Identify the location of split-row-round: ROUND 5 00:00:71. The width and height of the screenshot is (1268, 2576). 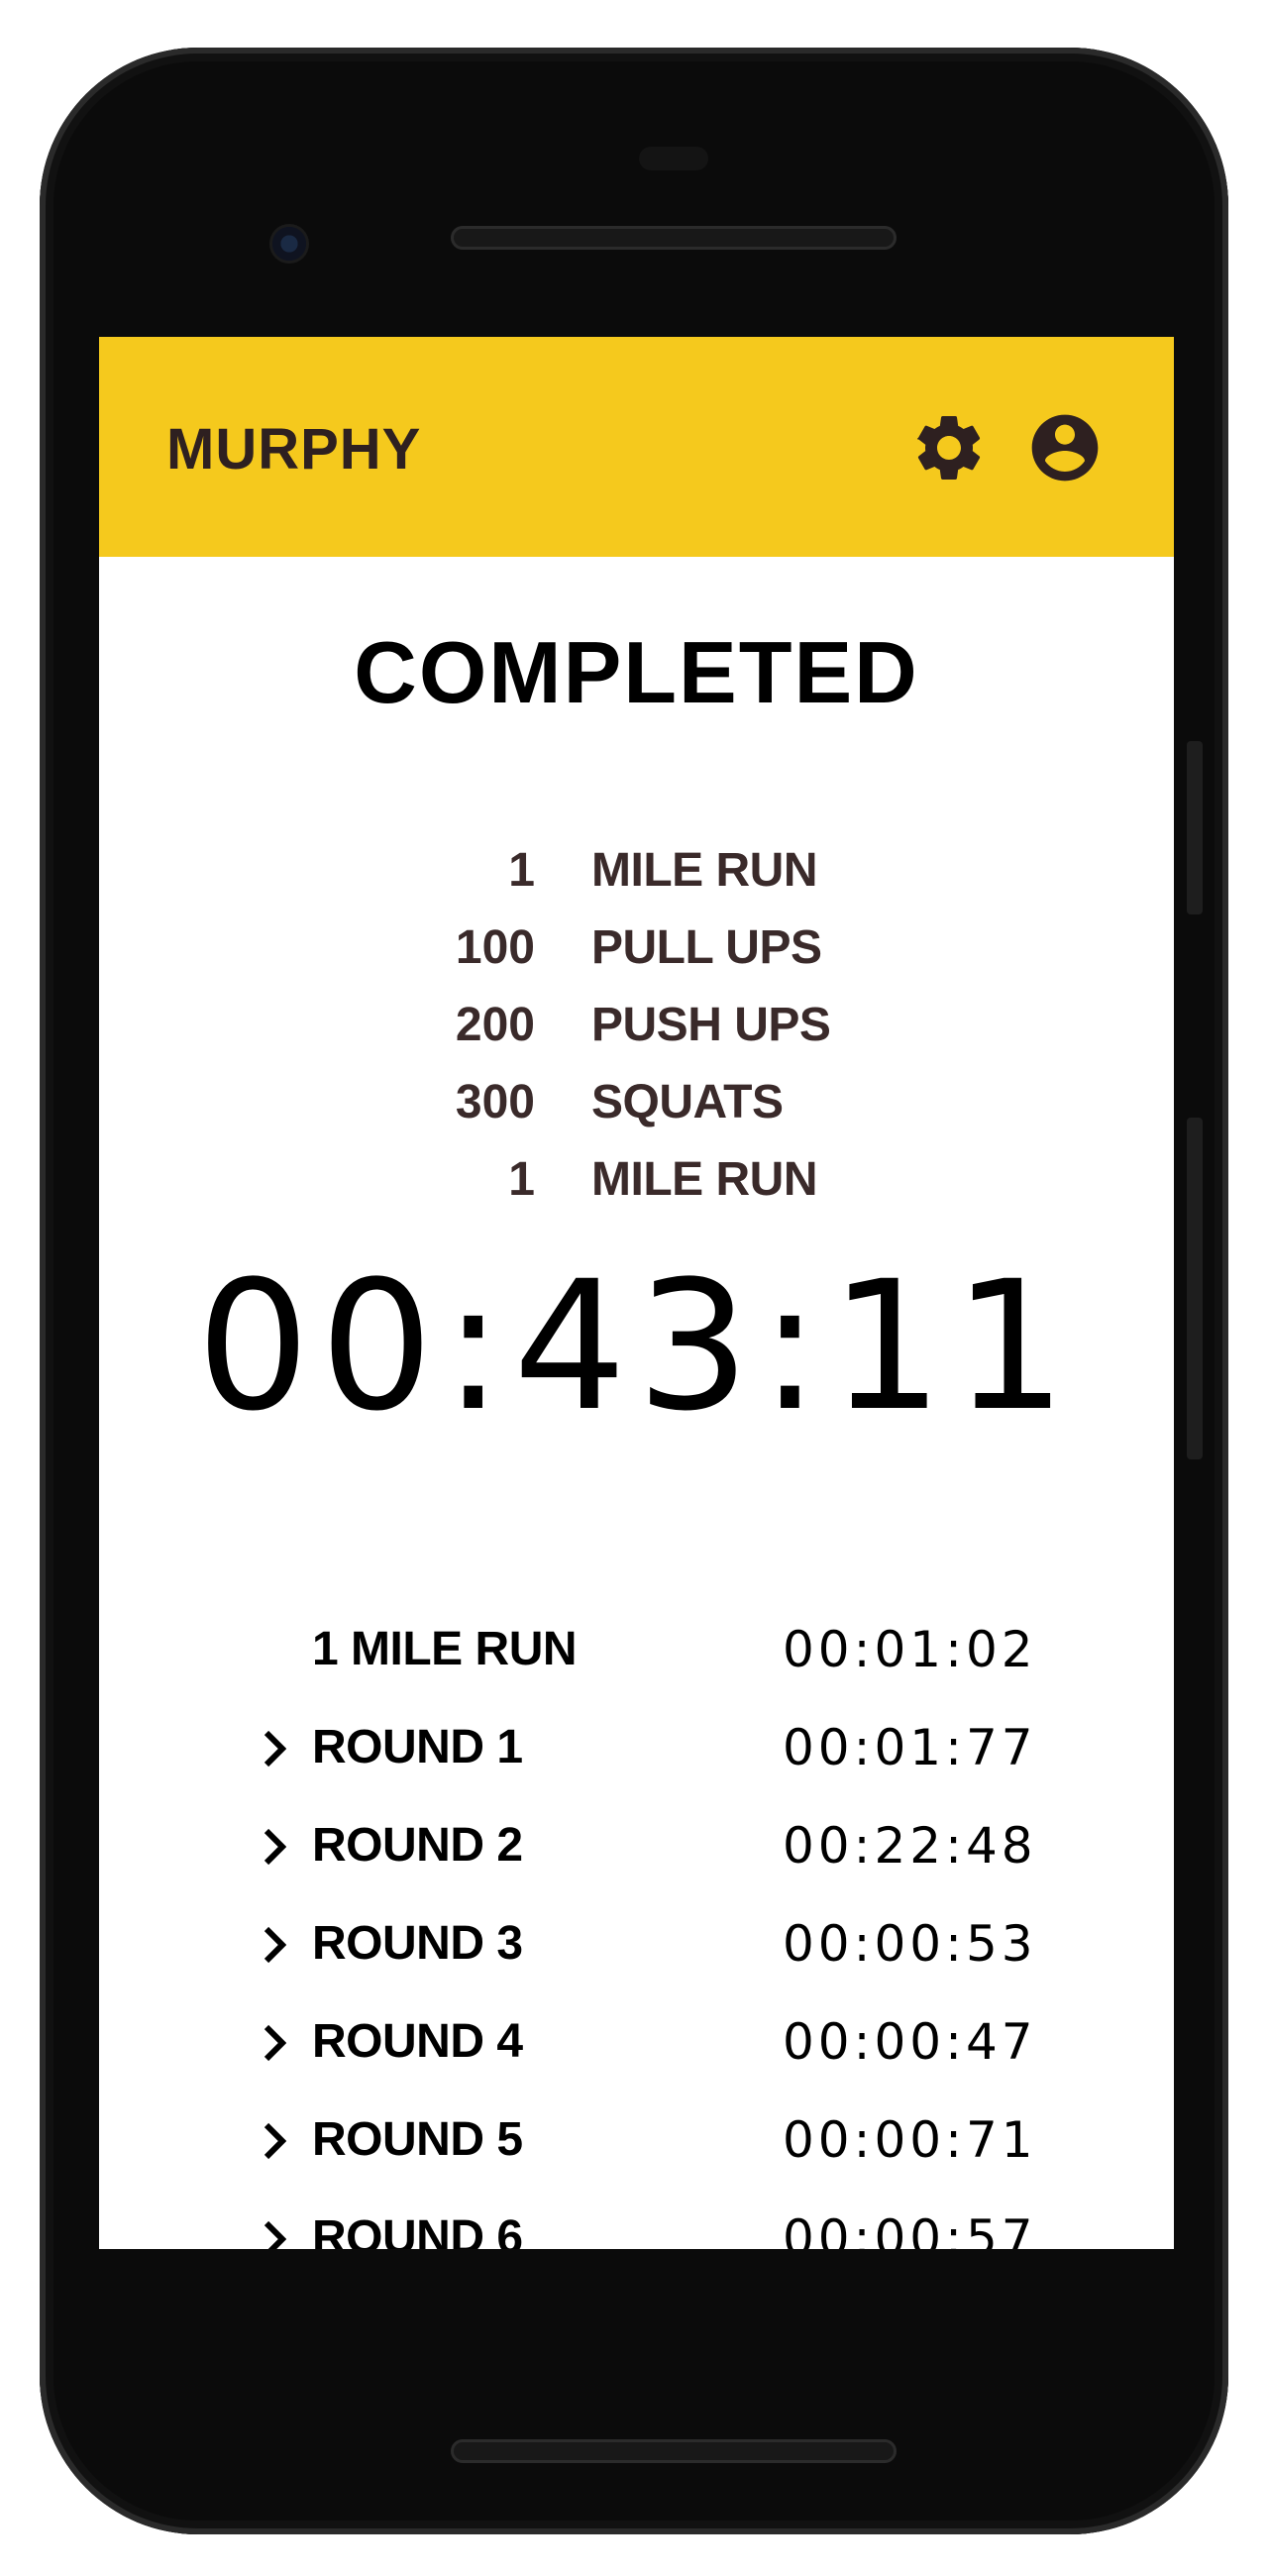
(636, 2144).